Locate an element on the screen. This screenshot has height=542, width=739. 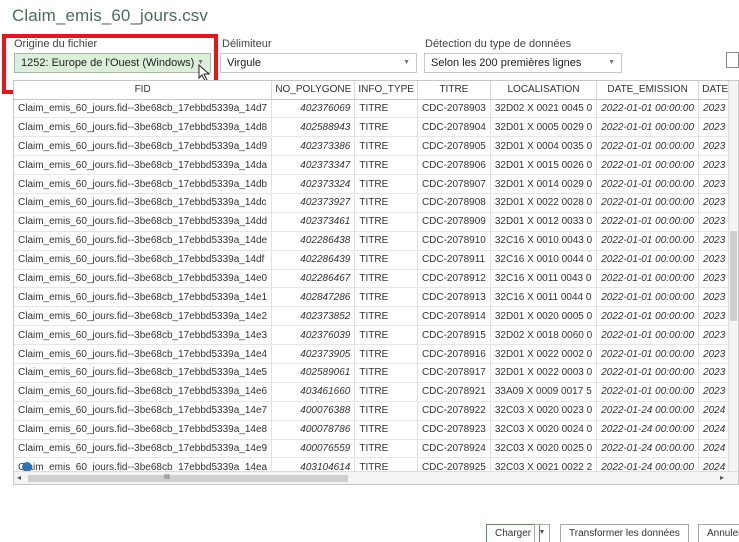
column-header: FID is located at coordinates (143, 90).